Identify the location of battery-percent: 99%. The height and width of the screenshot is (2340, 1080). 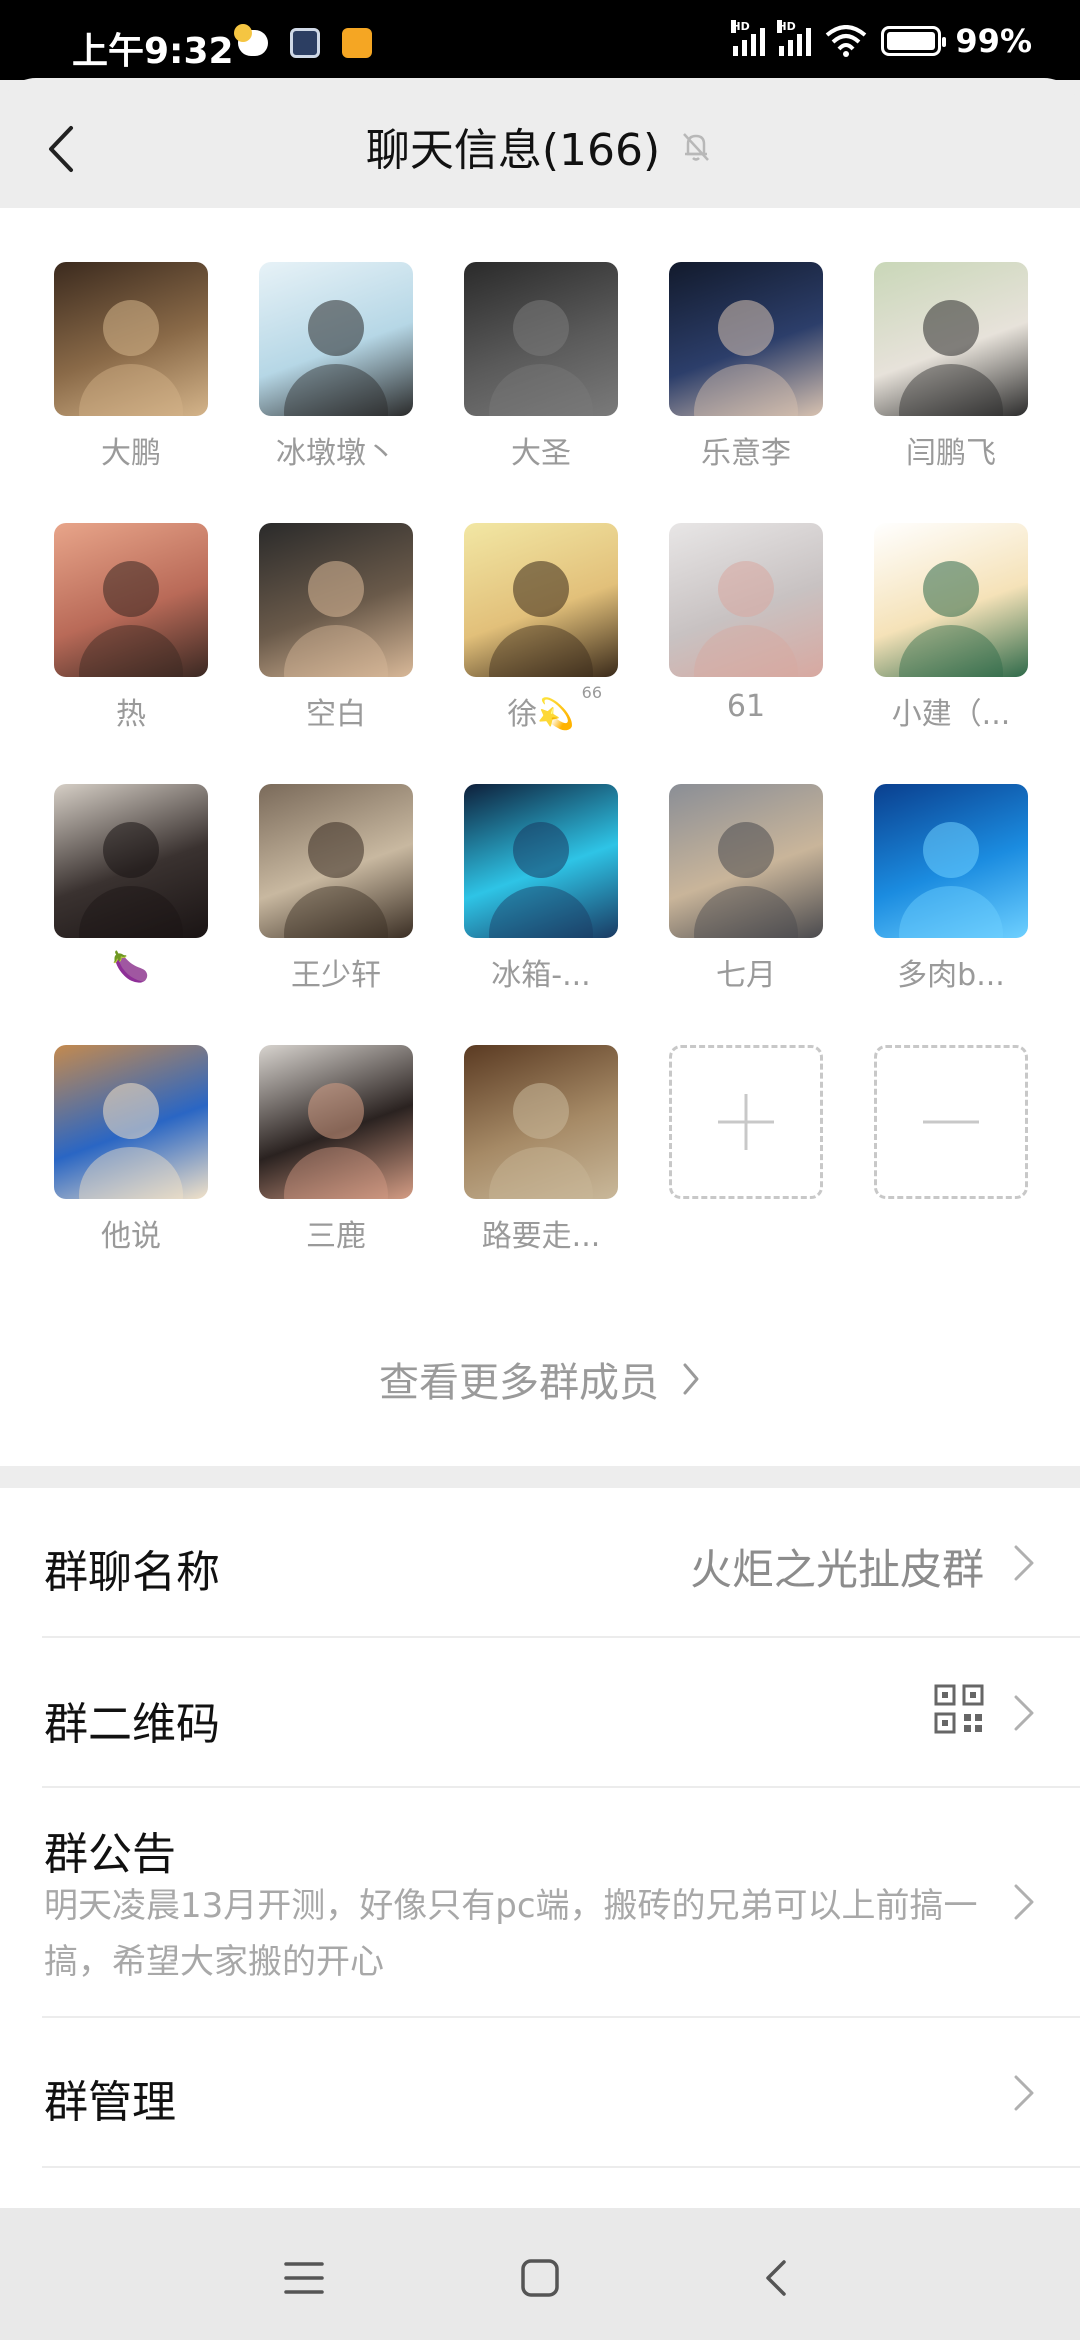
(993, 41).